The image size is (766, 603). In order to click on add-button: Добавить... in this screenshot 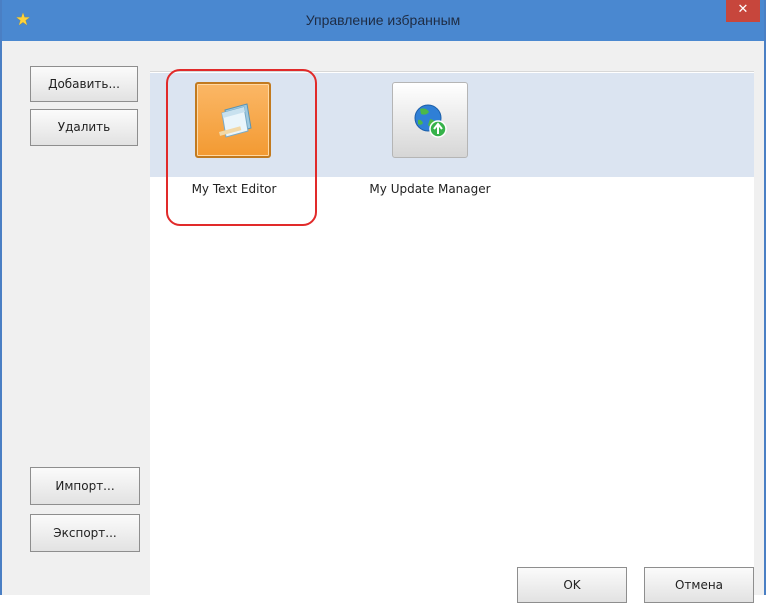, I will do `click(84, 84)`.